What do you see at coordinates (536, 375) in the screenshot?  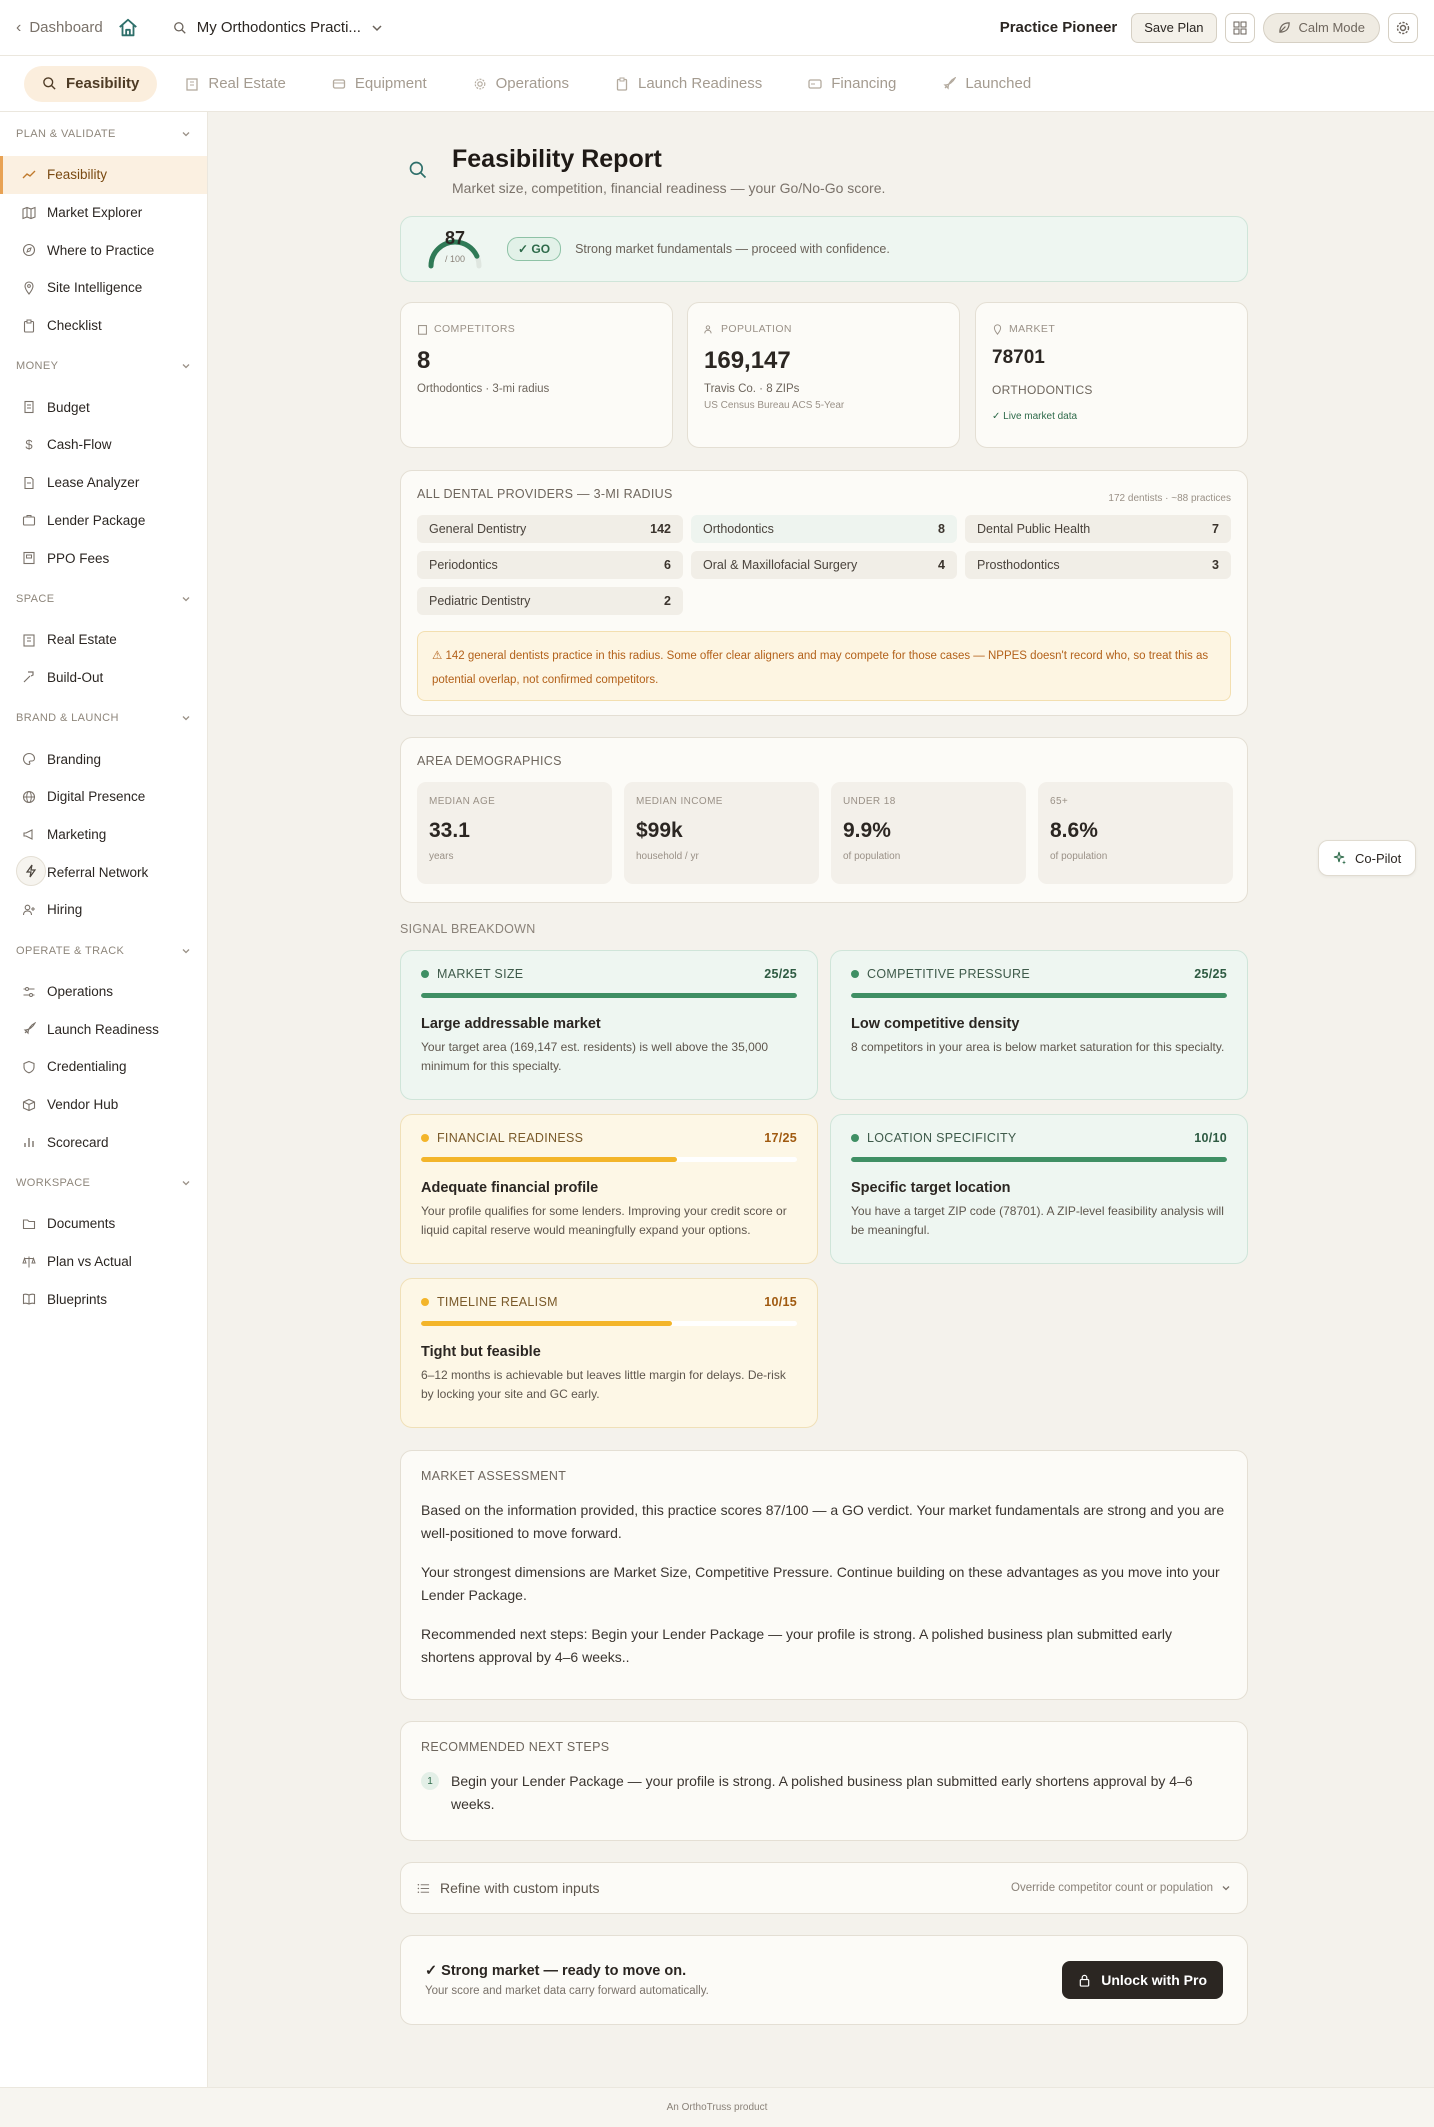 I see `competitors-card: COMPETITORS 8 Orthodontics · 3-mi radius` at bounding box center [536, 375].